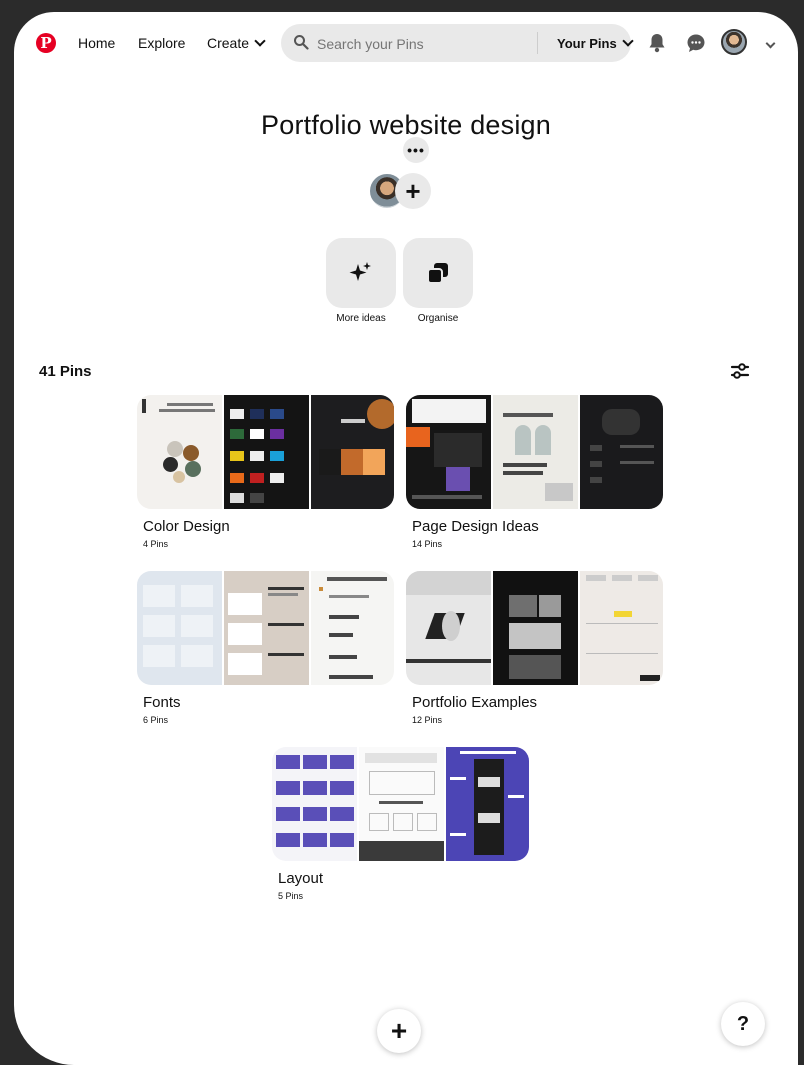 The width and height of the screenshot is (804, 1065). Describe the element at coordinates (399, 1031) in the screenshot. I see `create-button: +` at that location.